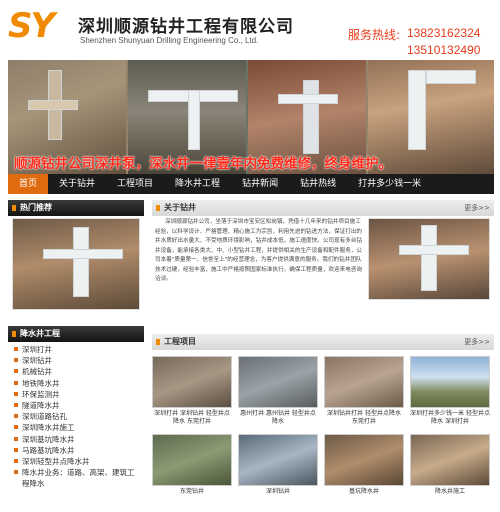 This screenshot has width=500, height=512. What do you see at coordinates (318, 184) in the screenshot?
I see `nav-hotline: 钻井热线` at bounding box center [318, 184].